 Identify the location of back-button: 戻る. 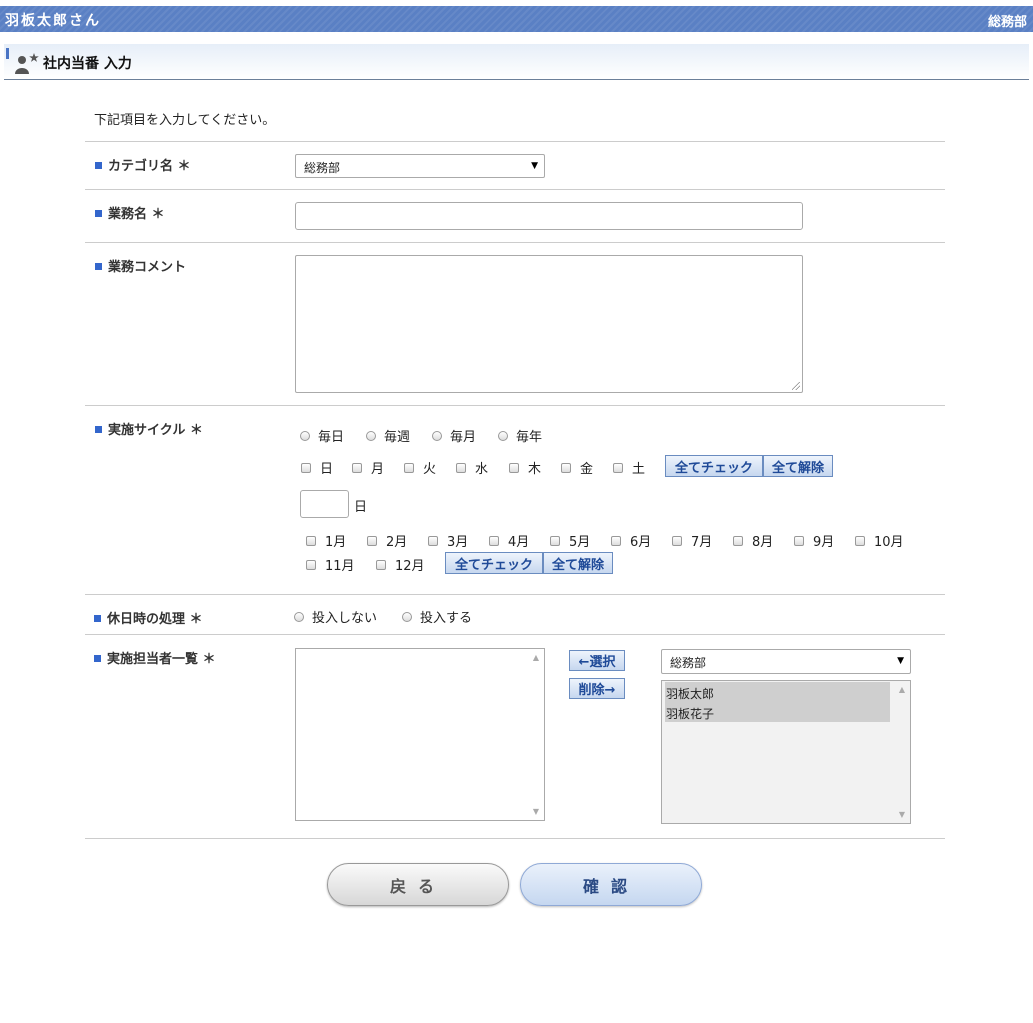
(418, 884).